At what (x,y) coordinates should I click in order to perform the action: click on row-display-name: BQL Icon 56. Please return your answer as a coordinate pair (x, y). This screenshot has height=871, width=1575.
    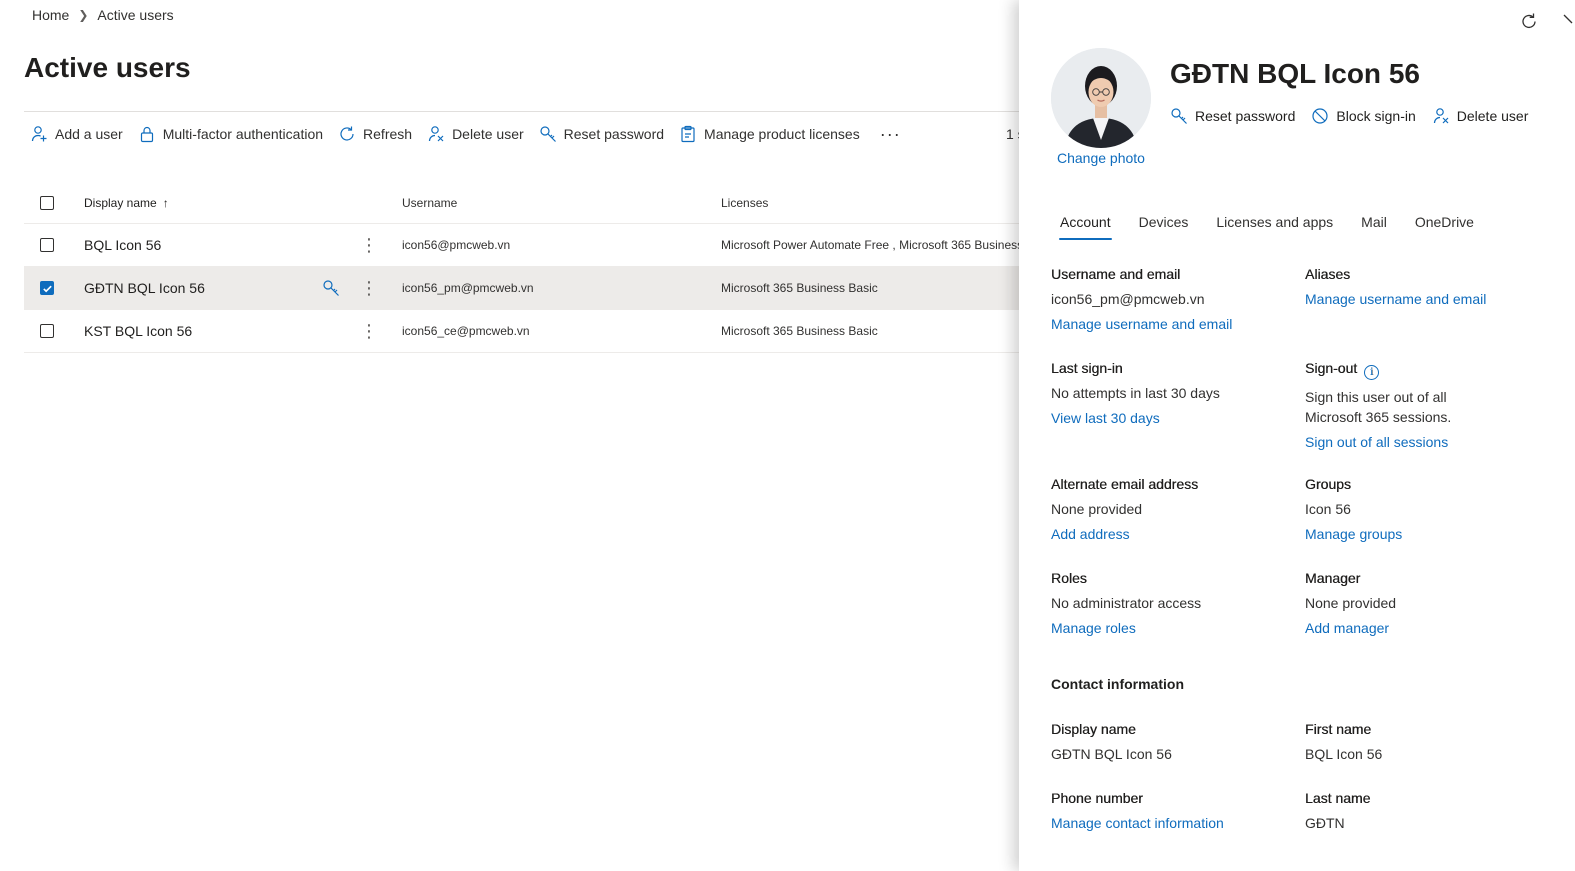
    Looking at the image, I should click on (122, 245).